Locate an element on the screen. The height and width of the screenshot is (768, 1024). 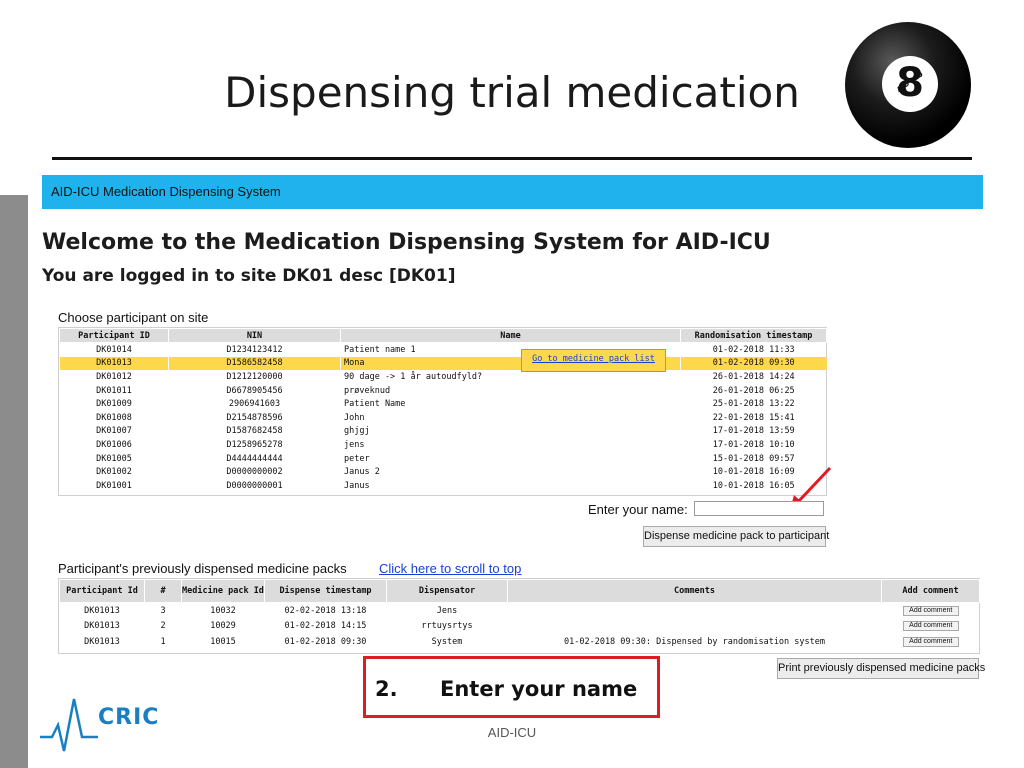
col-header-add-comment: Add comment is located at coordinates (930, 591).